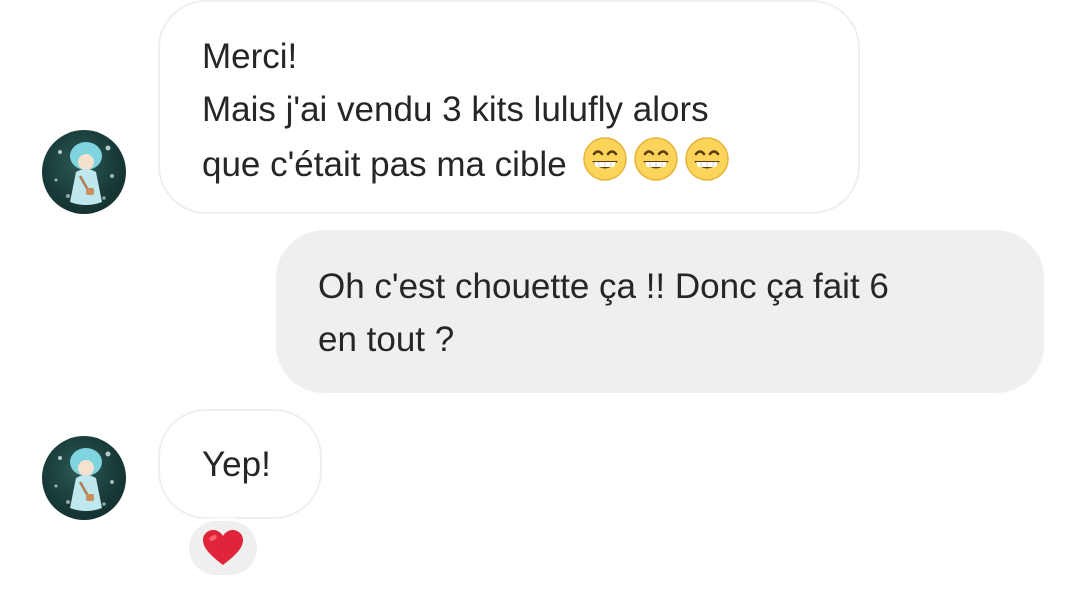 The width and height of the screenshot is (1080, 606). I want to click on message-text: Oh c'est chouette ça !! Donc ça fait 6, so click(603, 286).